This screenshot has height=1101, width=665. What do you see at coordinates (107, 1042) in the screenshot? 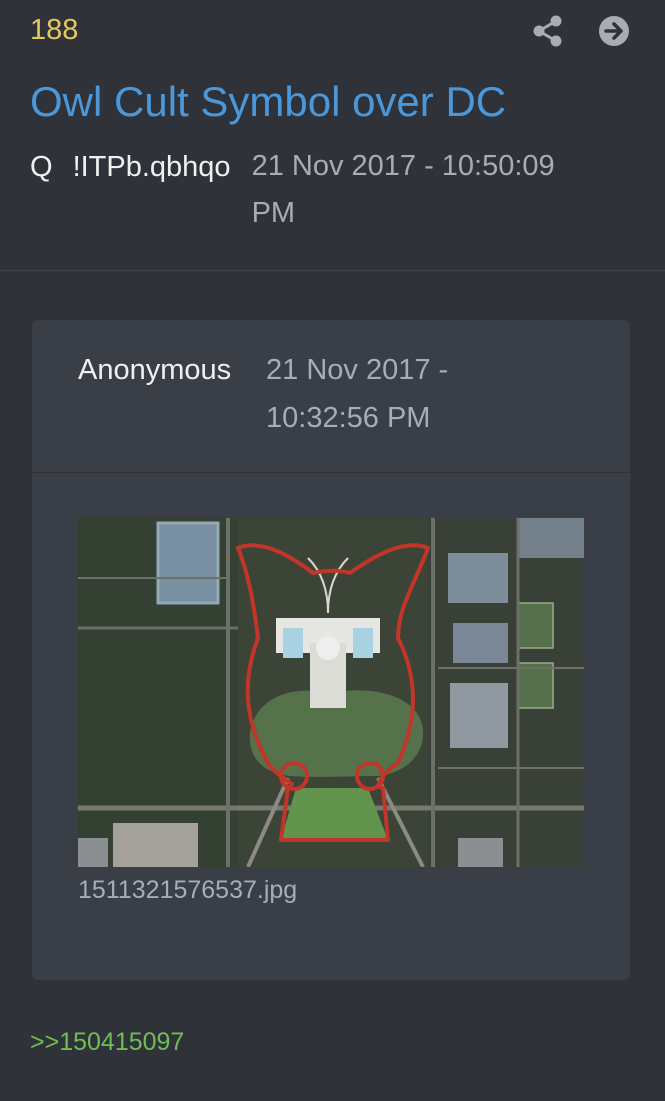
I see `reply-link: >>150415097` at bounding box center [107, 1042].